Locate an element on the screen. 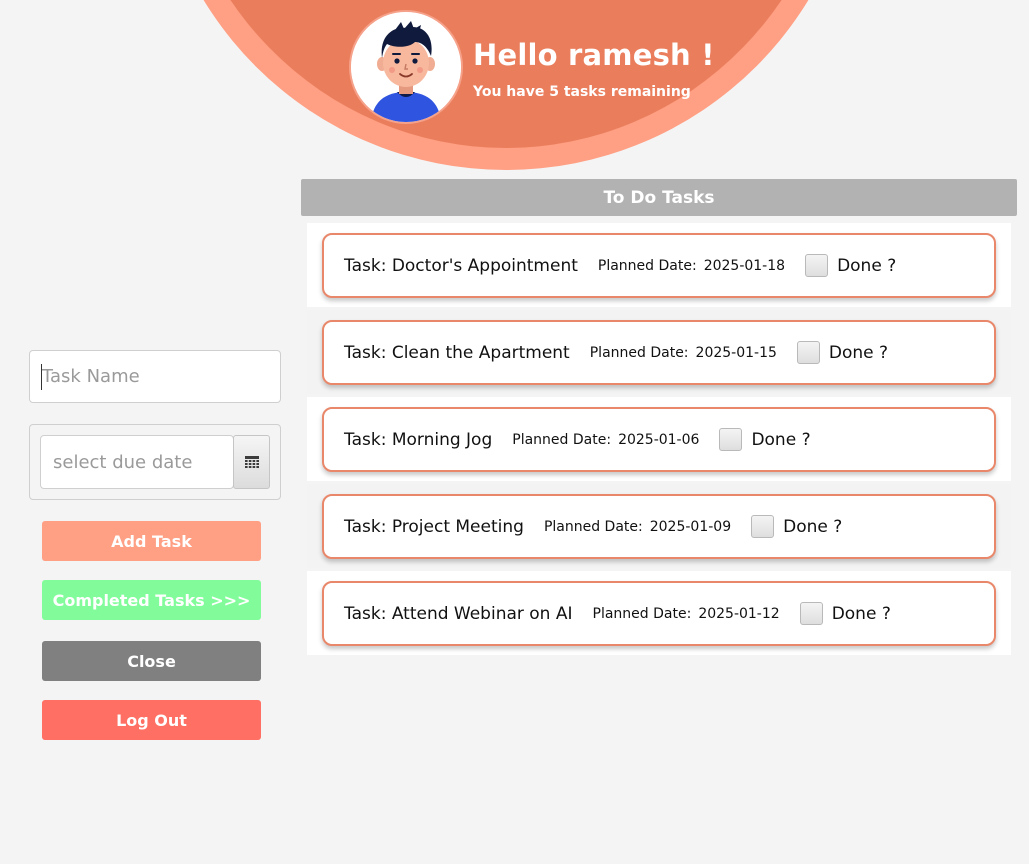 This screenshot has height=864, width=1029. task-name: Task: Attend Webinar on AI is located at coordinates (458, 613).